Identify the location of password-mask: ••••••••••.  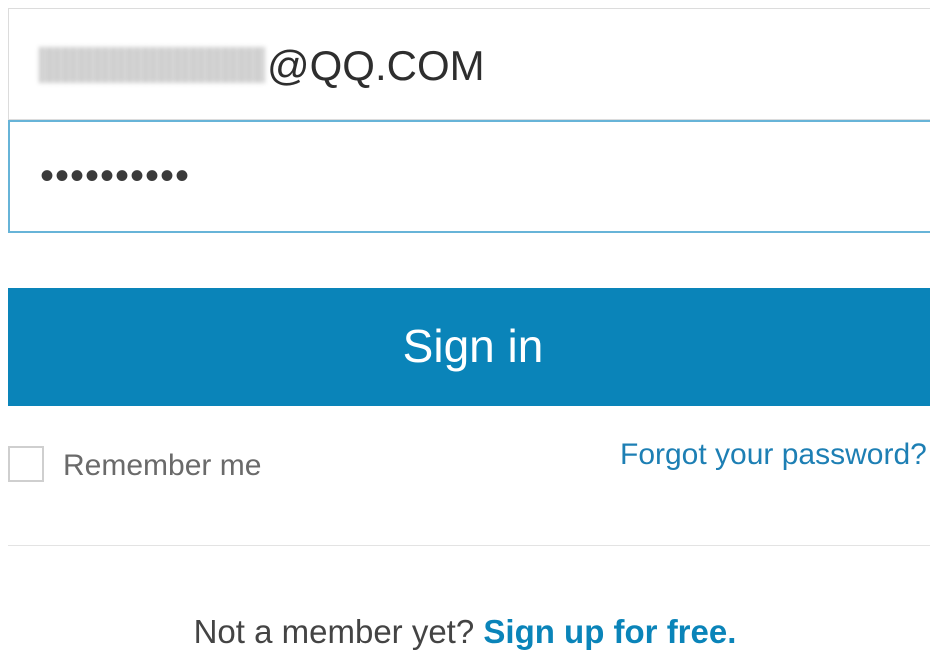
(115, 176).